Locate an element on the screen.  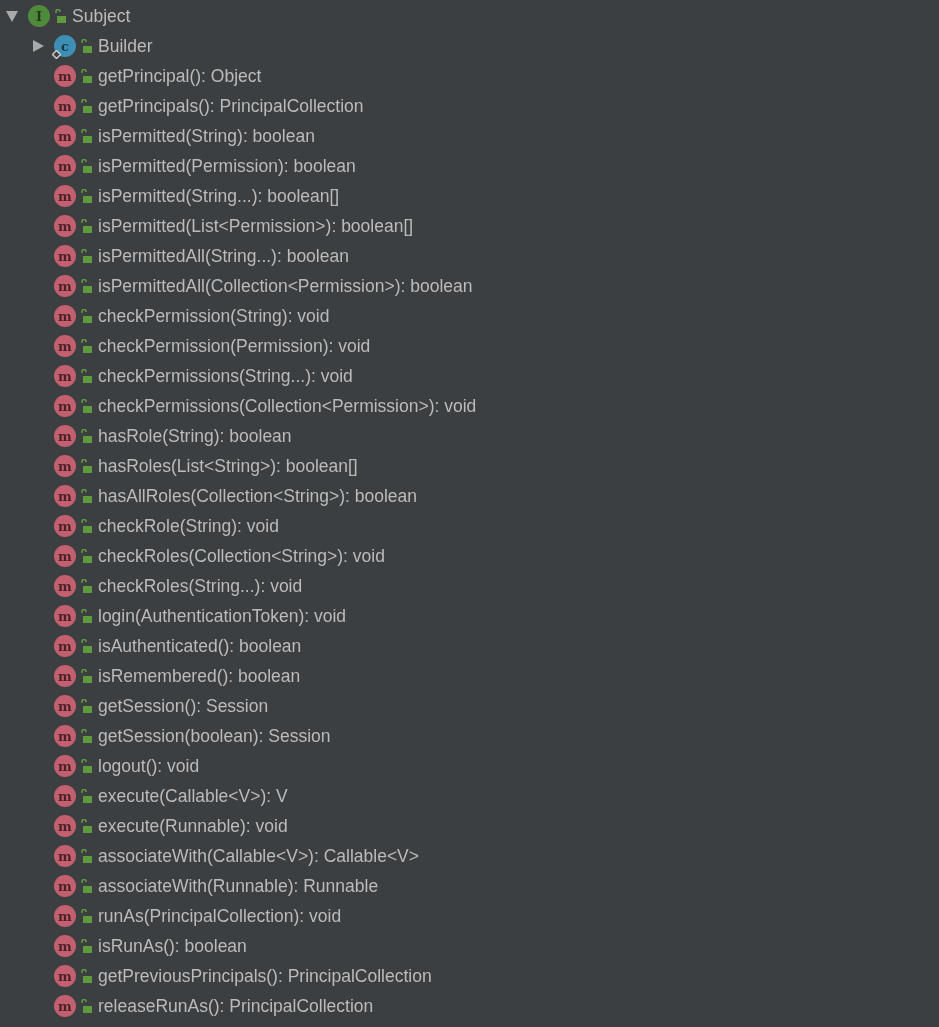
tree-item-label: checkPermission(Permission): void is located at coordinates (234, 346).